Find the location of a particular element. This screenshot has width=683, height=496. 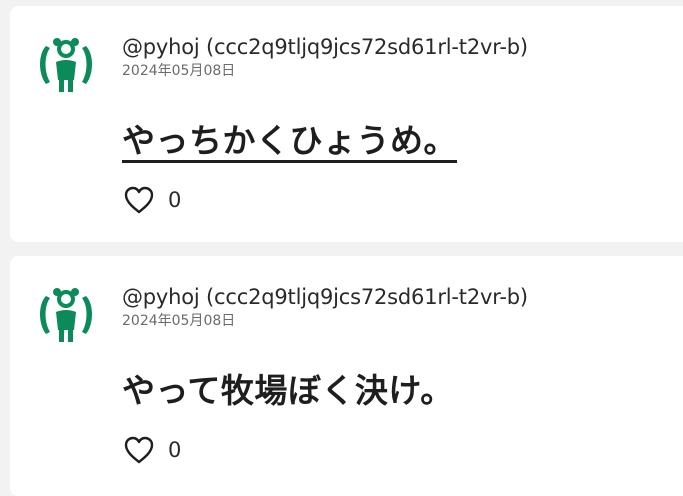

post-content: やって牧場ぼく決け。 is located at coordinates (288, 390).